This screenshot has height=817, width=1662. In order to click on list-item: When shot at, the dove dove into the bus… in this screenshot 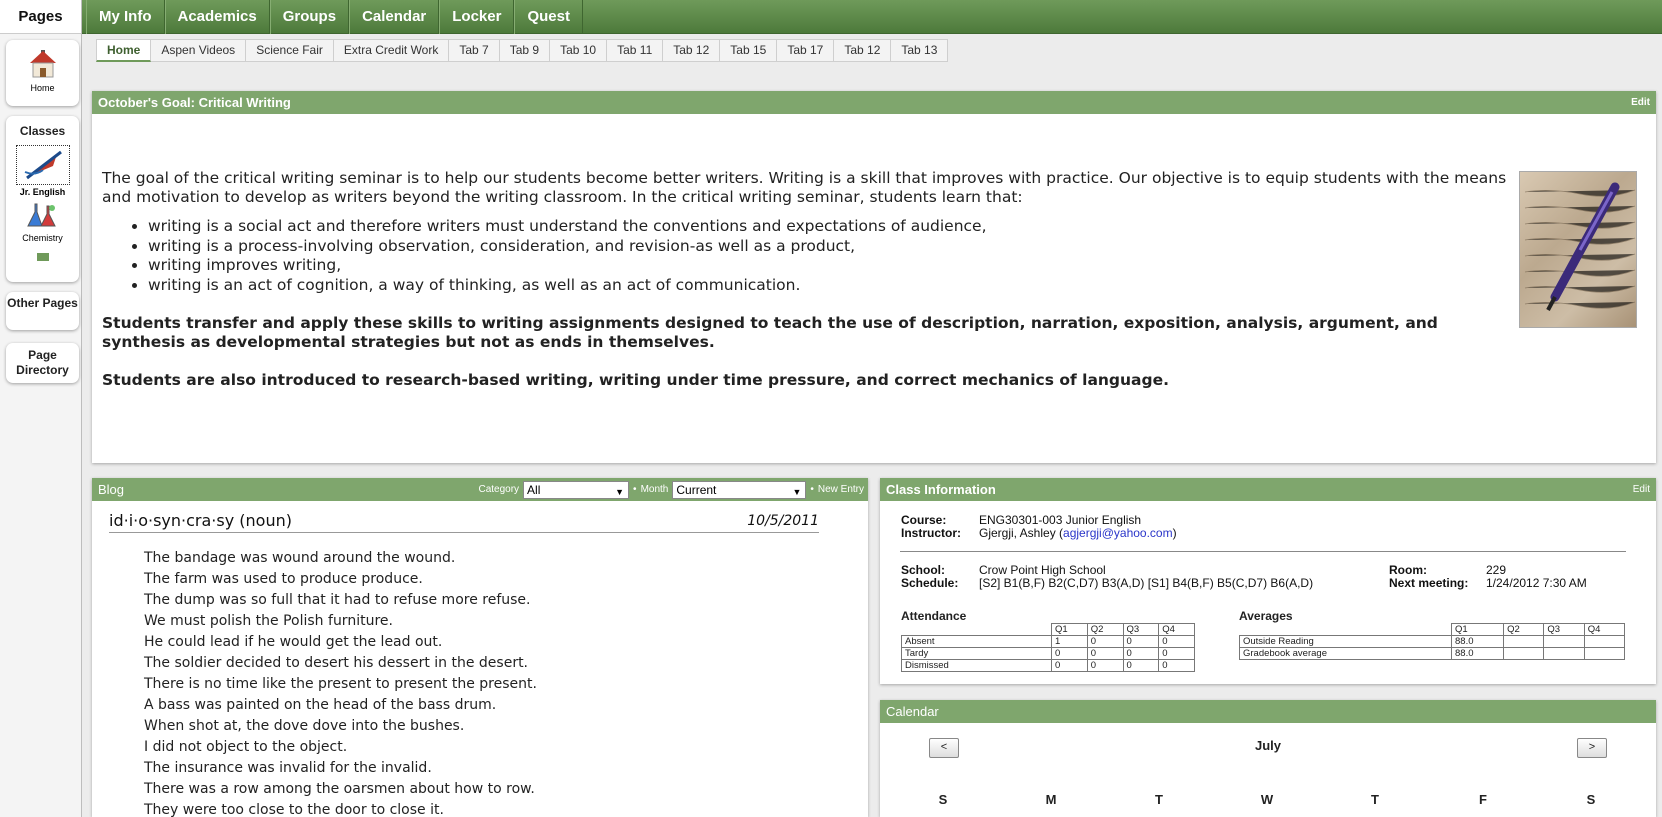, I will do `click(304, 726)`.